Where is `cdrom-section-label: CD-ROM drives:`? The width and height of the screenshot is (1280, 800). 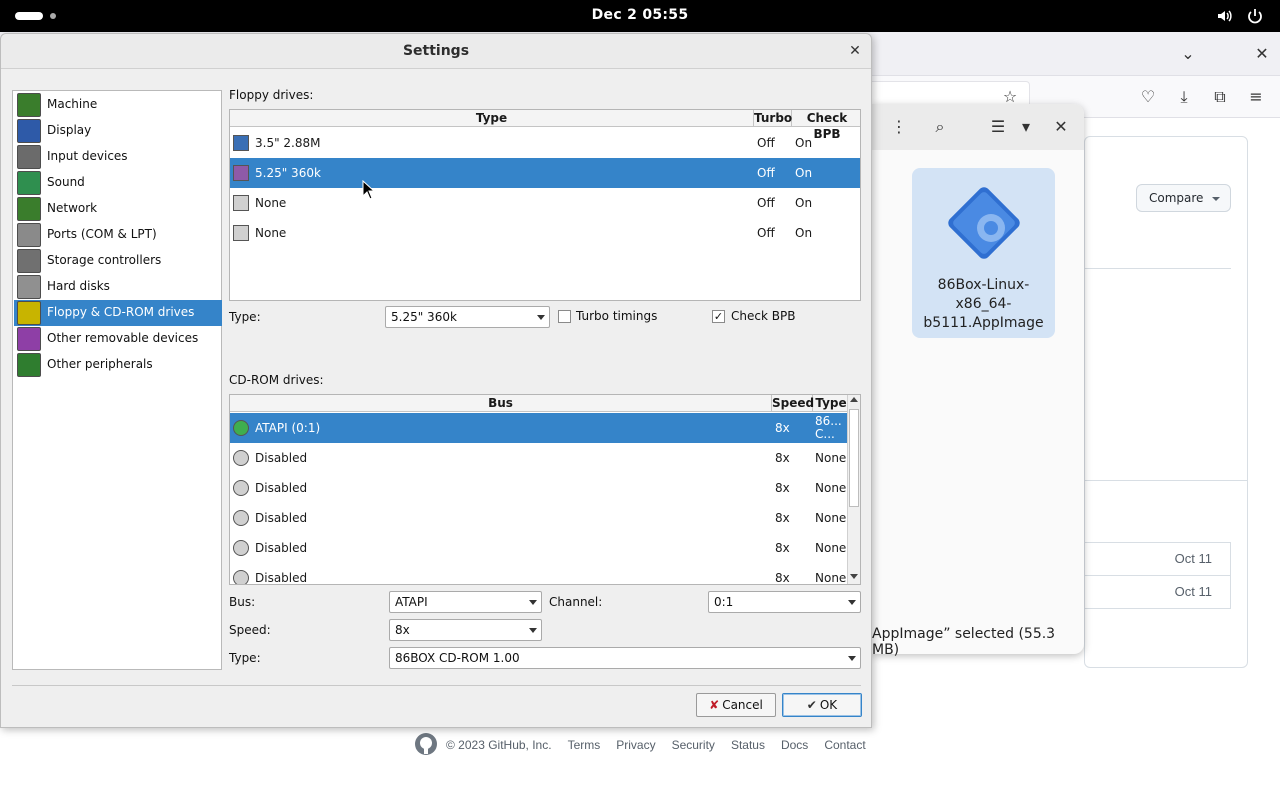 cdrom-section-label: CD-ROM drives: is located at coordinates (276, 380).